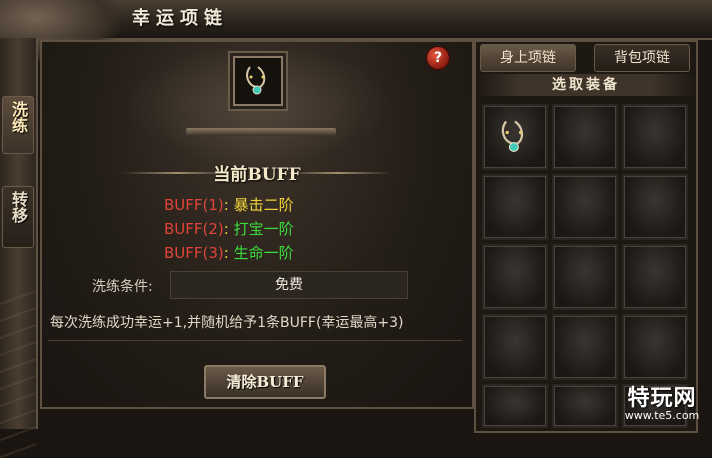 The height and width of the screenshot is (458, 712). I want to click on buff-3-key: BUFF(3), so click(194, 253).